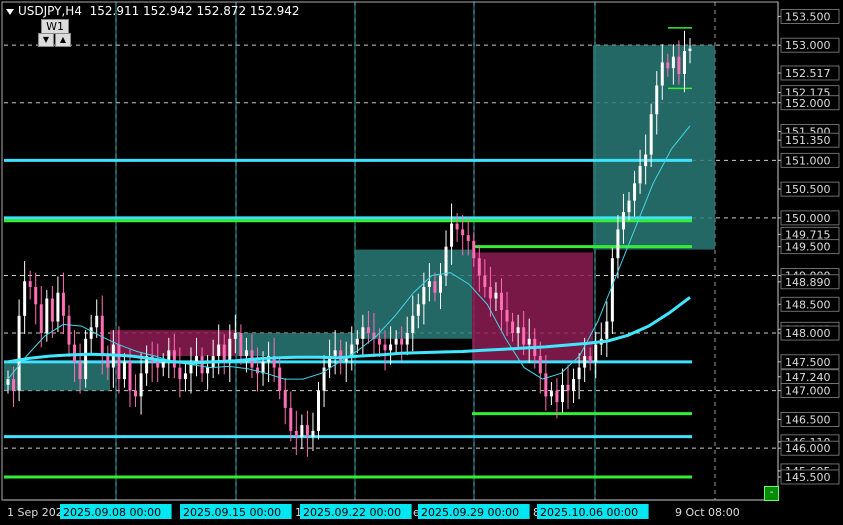  I want to click on axis-label: 153.500, so click(808, 16).